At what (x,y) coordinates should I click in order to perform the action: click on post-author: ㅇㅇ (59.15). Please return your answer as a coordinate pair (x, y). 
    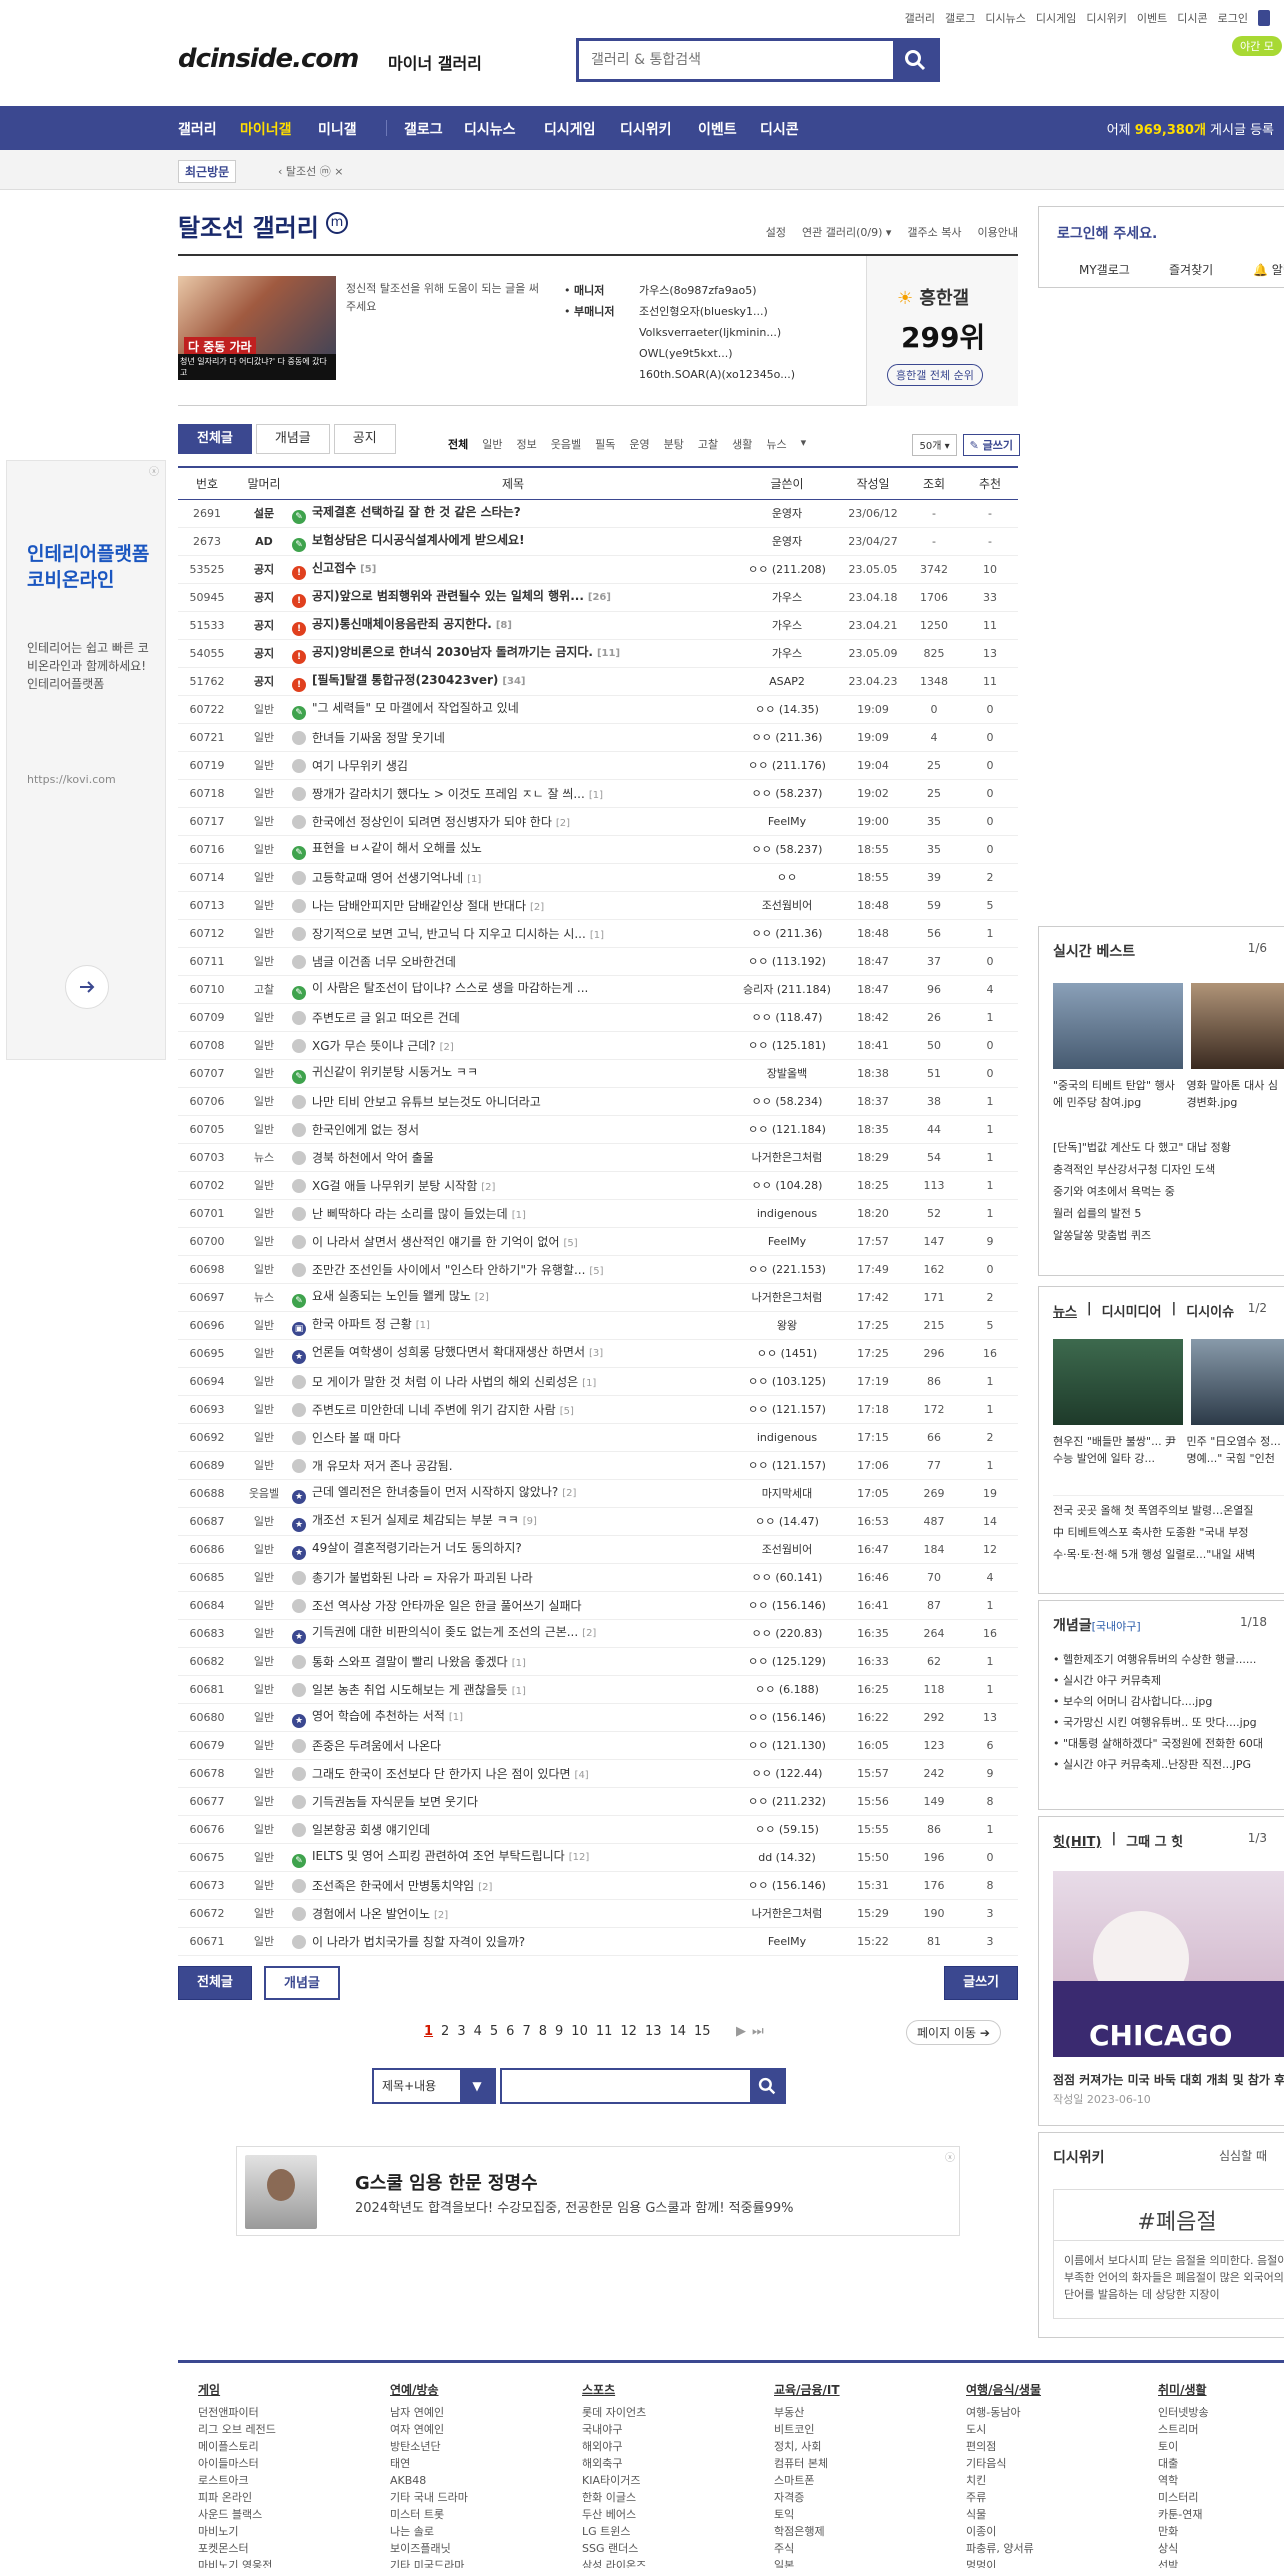
    Looking at the image, I should click on (787, 1829).